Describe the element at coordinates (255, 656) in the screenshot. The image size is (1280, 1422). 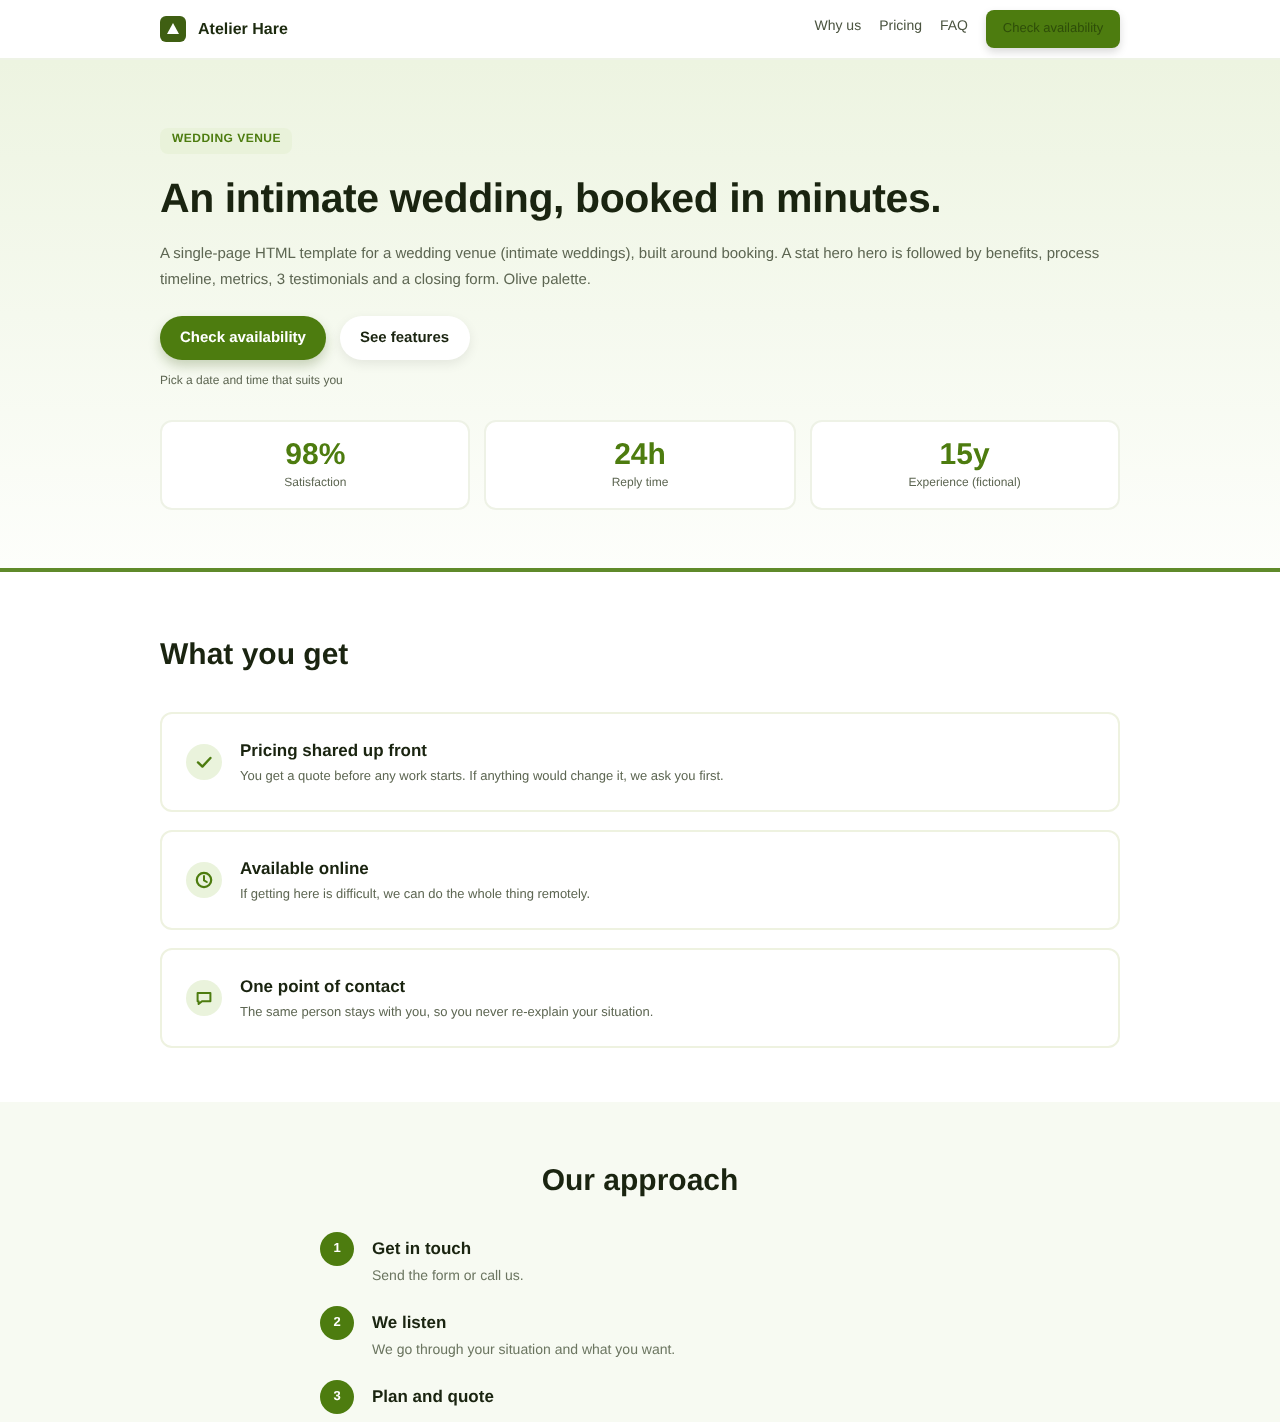
I see `section-title: What you get` at that location.